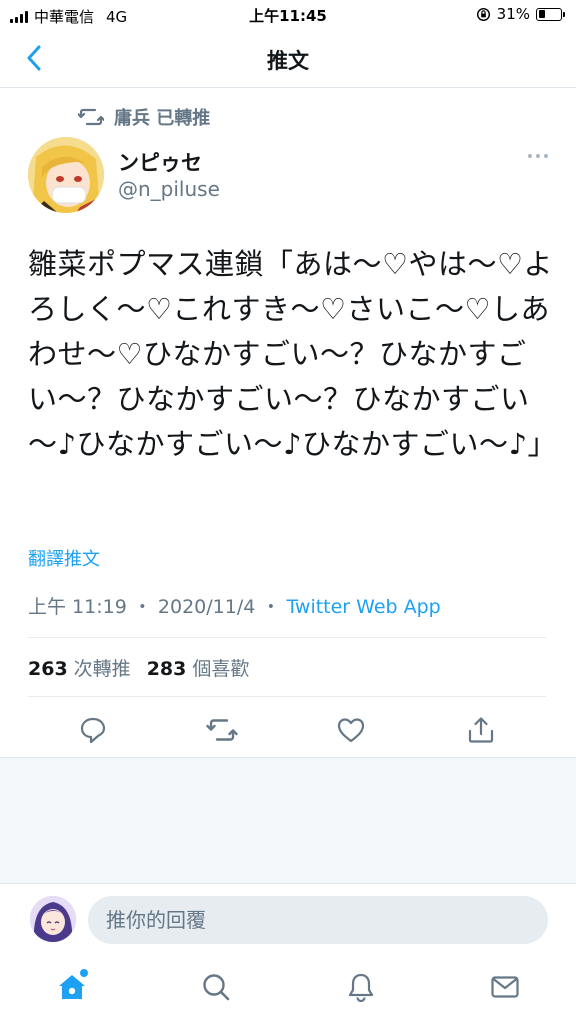 Image resolution: width=576 pixels, height=1024 pixels. What do you see at coordinates (77, 607) in the screenshot?
I see `tweet-time: 上午 11:19` at bounding box center [77, 607].